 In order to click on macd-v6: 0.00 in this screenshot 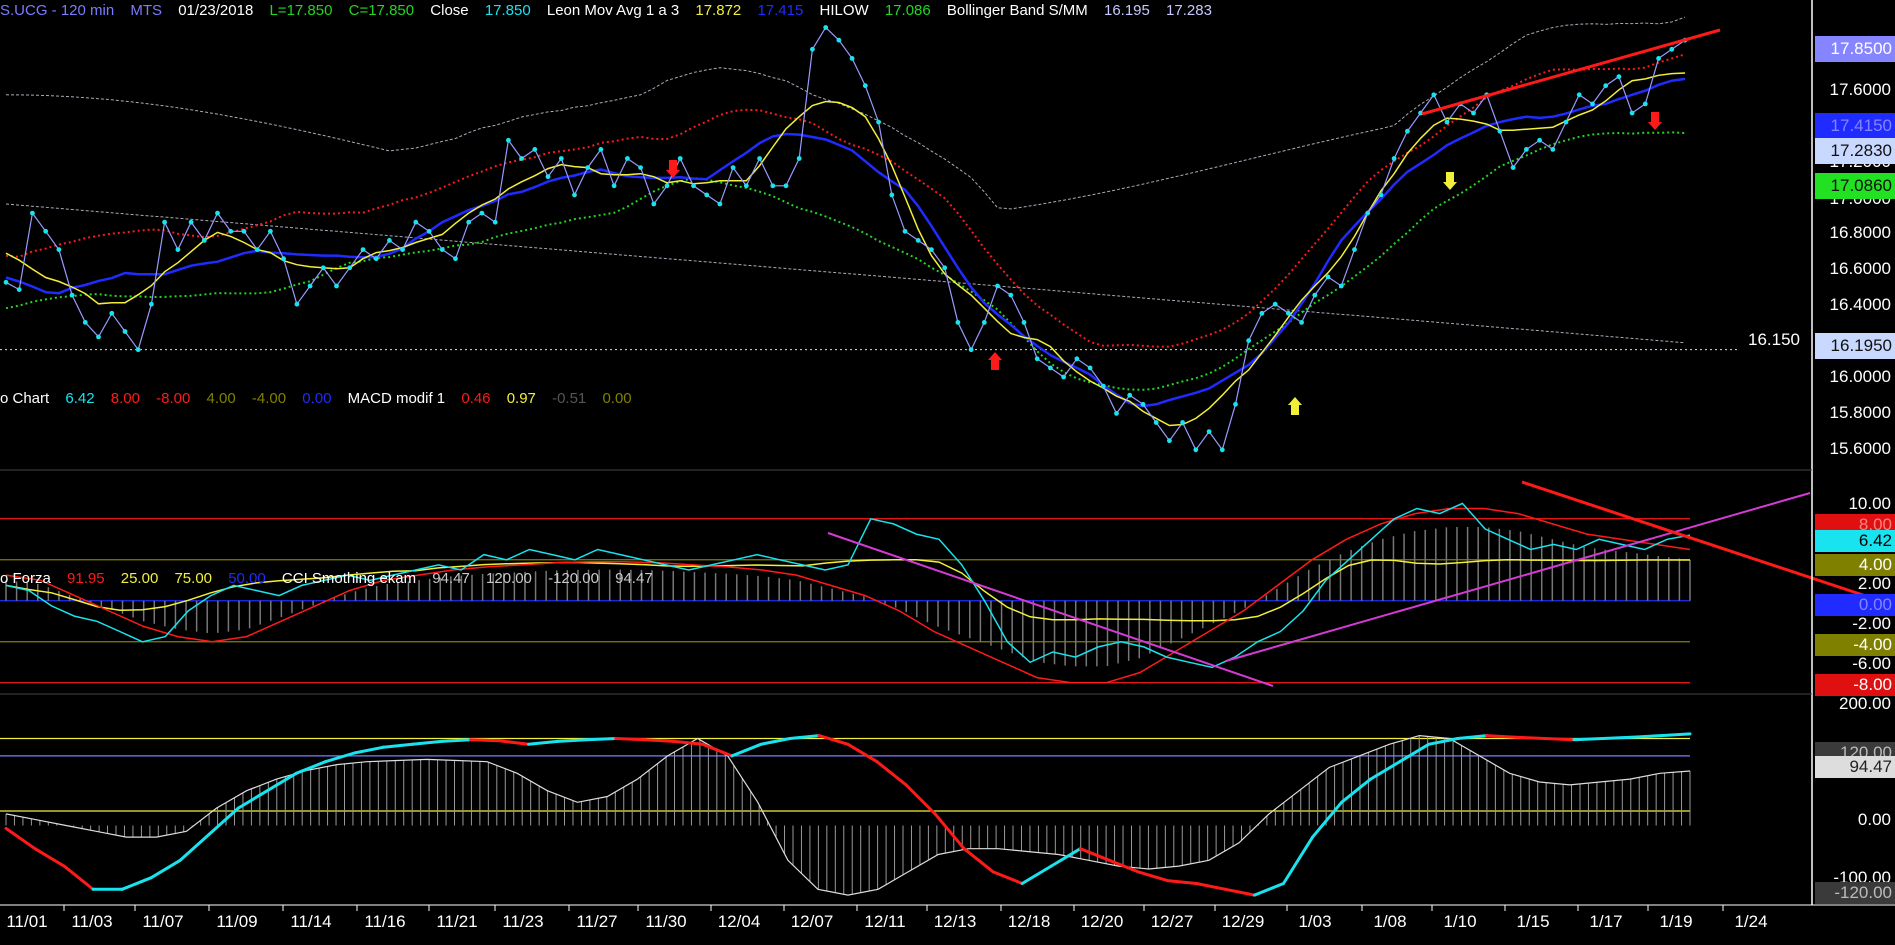, I will do `click(317, 398)`.